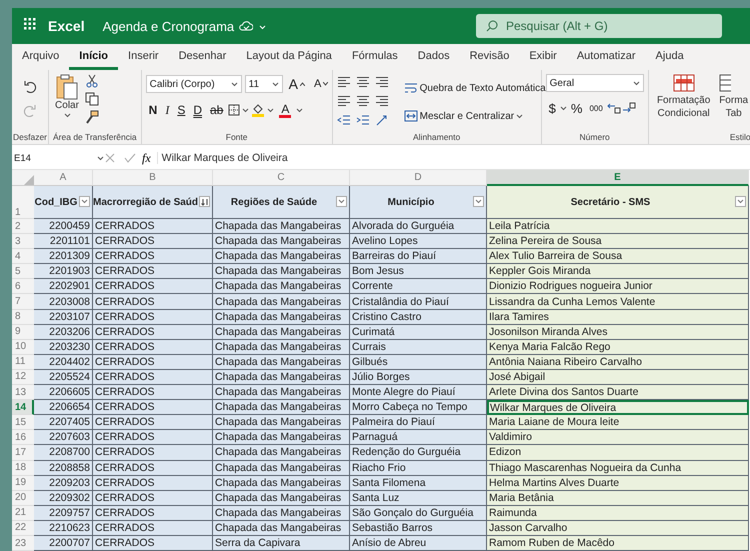  I want to click on menu-tab: Ajuda, so click(670, 60).